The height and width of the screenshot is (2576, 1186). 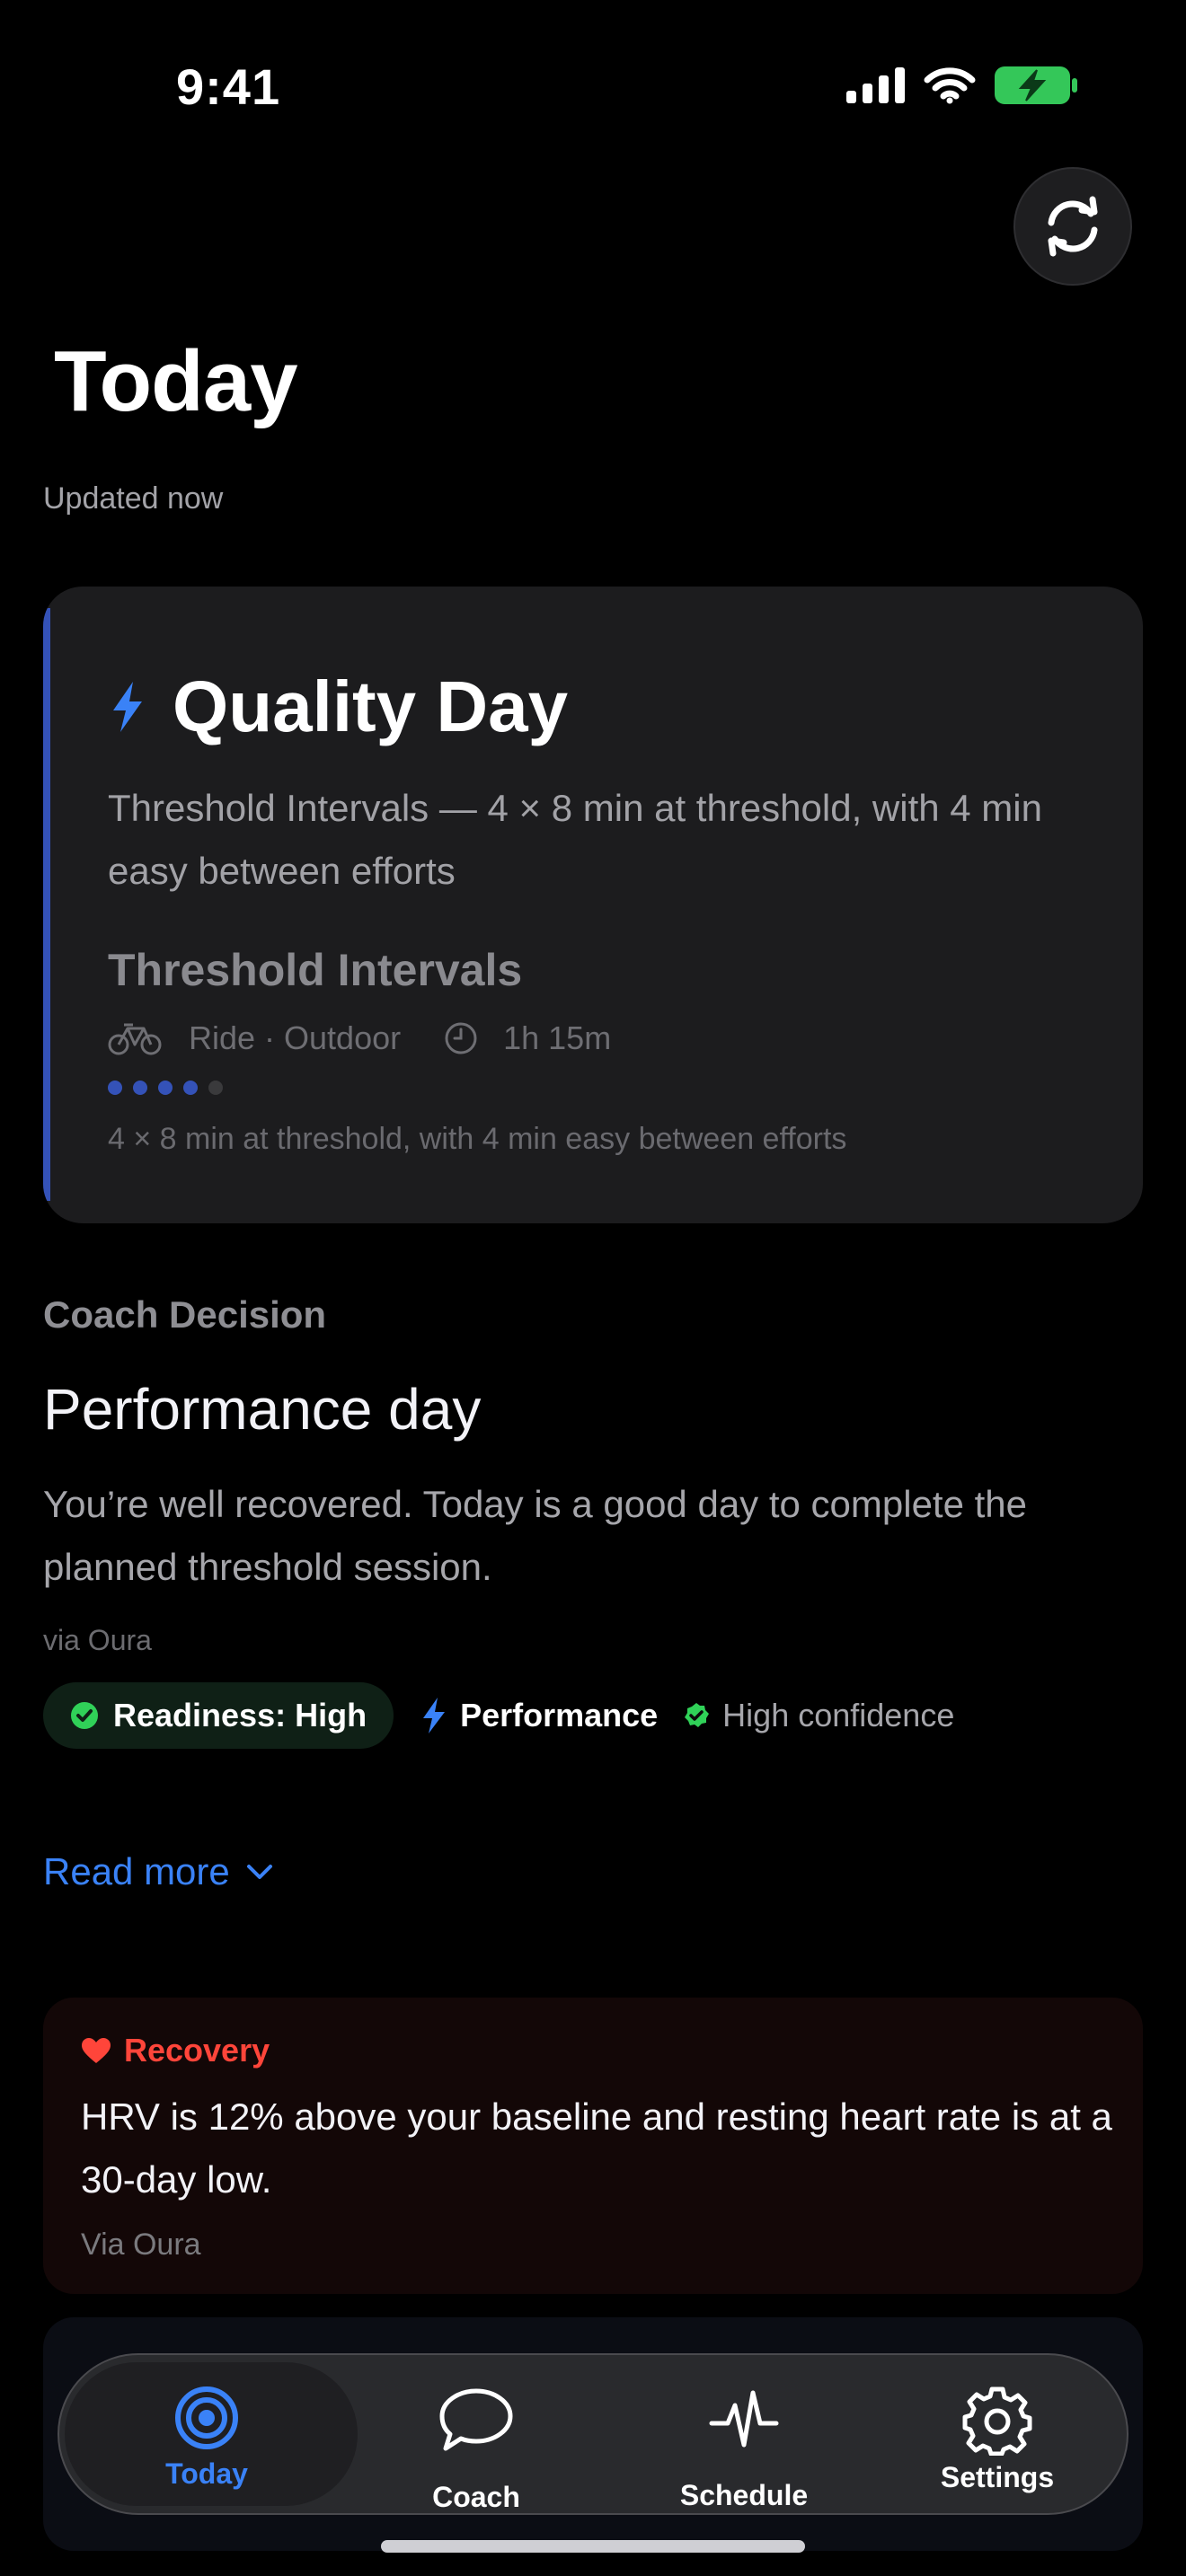 What do you see at coordinates (744, 2419) in the screenshot?
I see `pulse-icon` at bounding box center [744, 2419].